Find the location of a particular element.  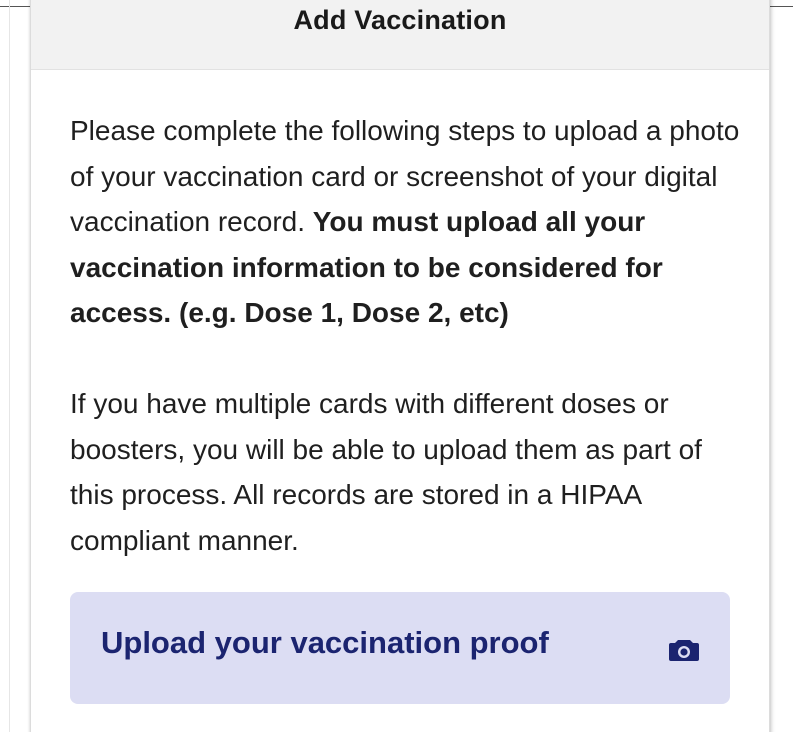

modal-header: Add Vaccination is located at coordinates (400, 35).